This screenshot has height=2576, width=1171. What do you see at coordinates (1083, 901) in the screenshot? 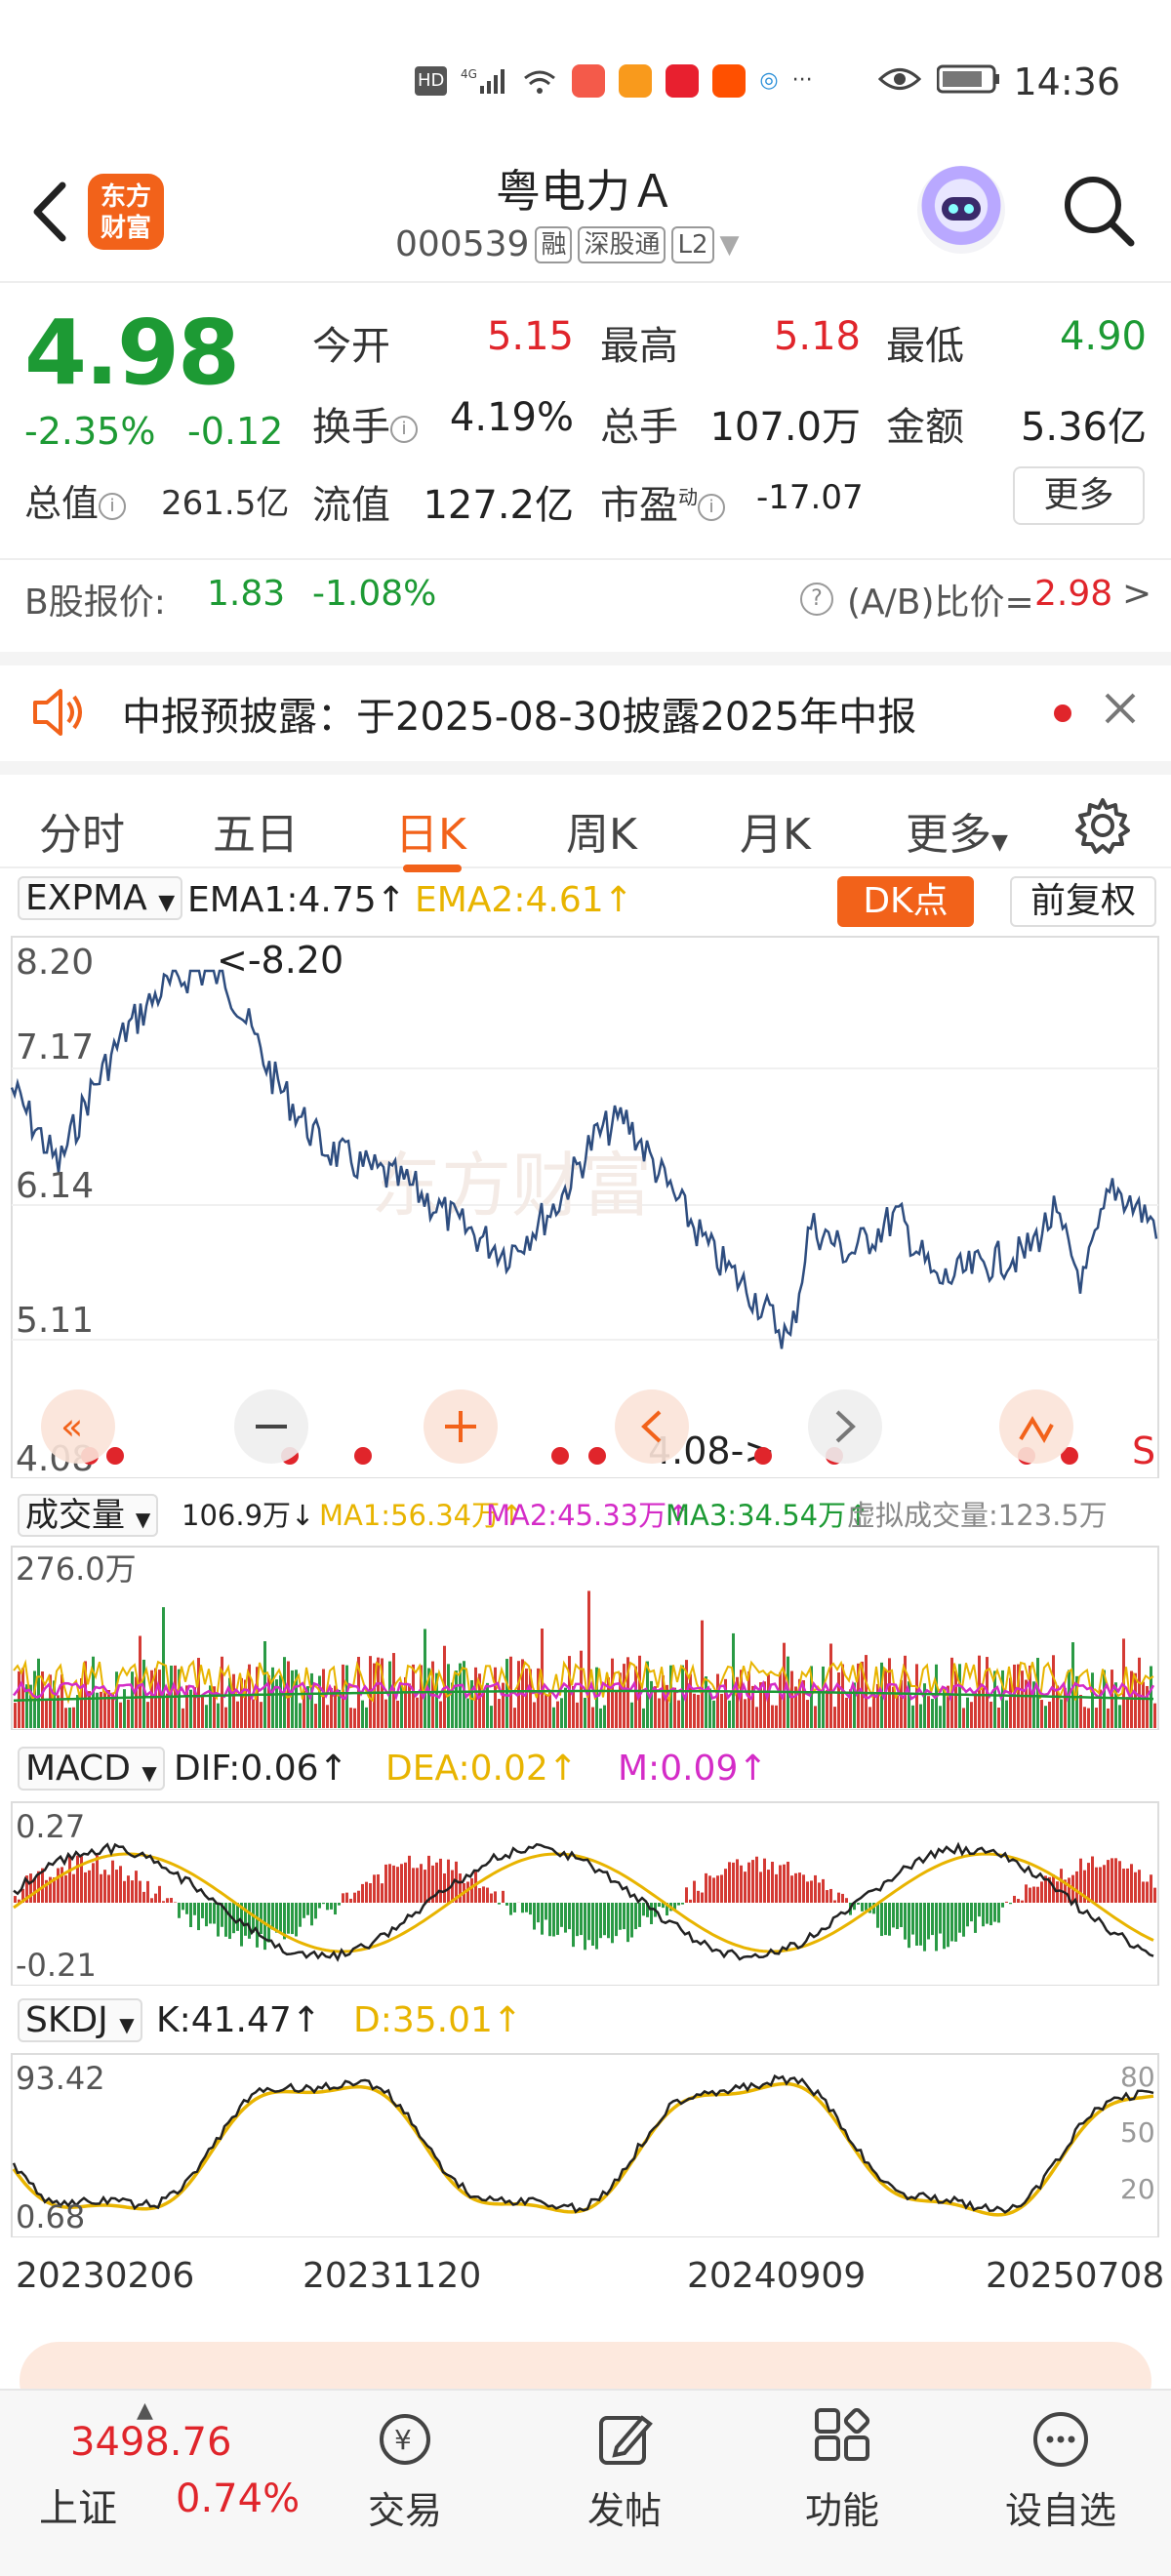
I see `adjust-button: 前复权` at bounding box center [1083, 901].